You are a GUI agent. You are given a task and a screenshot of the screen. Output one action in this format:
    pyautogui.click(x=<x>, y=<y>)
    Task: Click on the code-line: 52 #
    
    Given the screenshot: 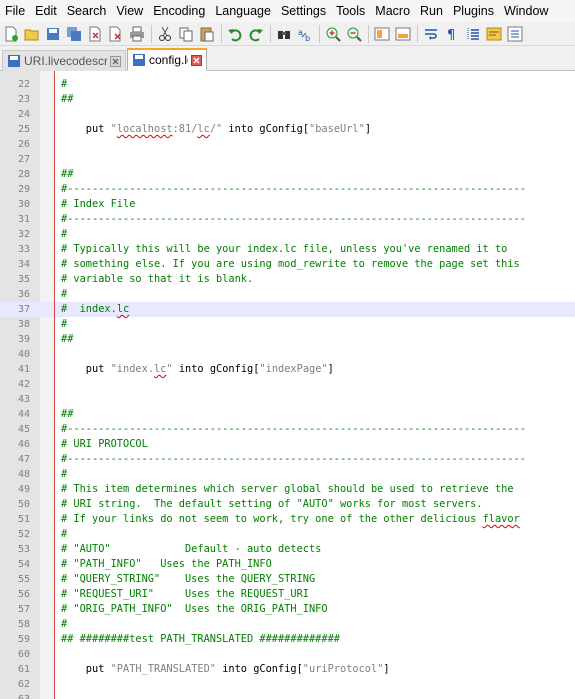 What is the action you would take?
    pyautogui.click(x=287, y=534)
    